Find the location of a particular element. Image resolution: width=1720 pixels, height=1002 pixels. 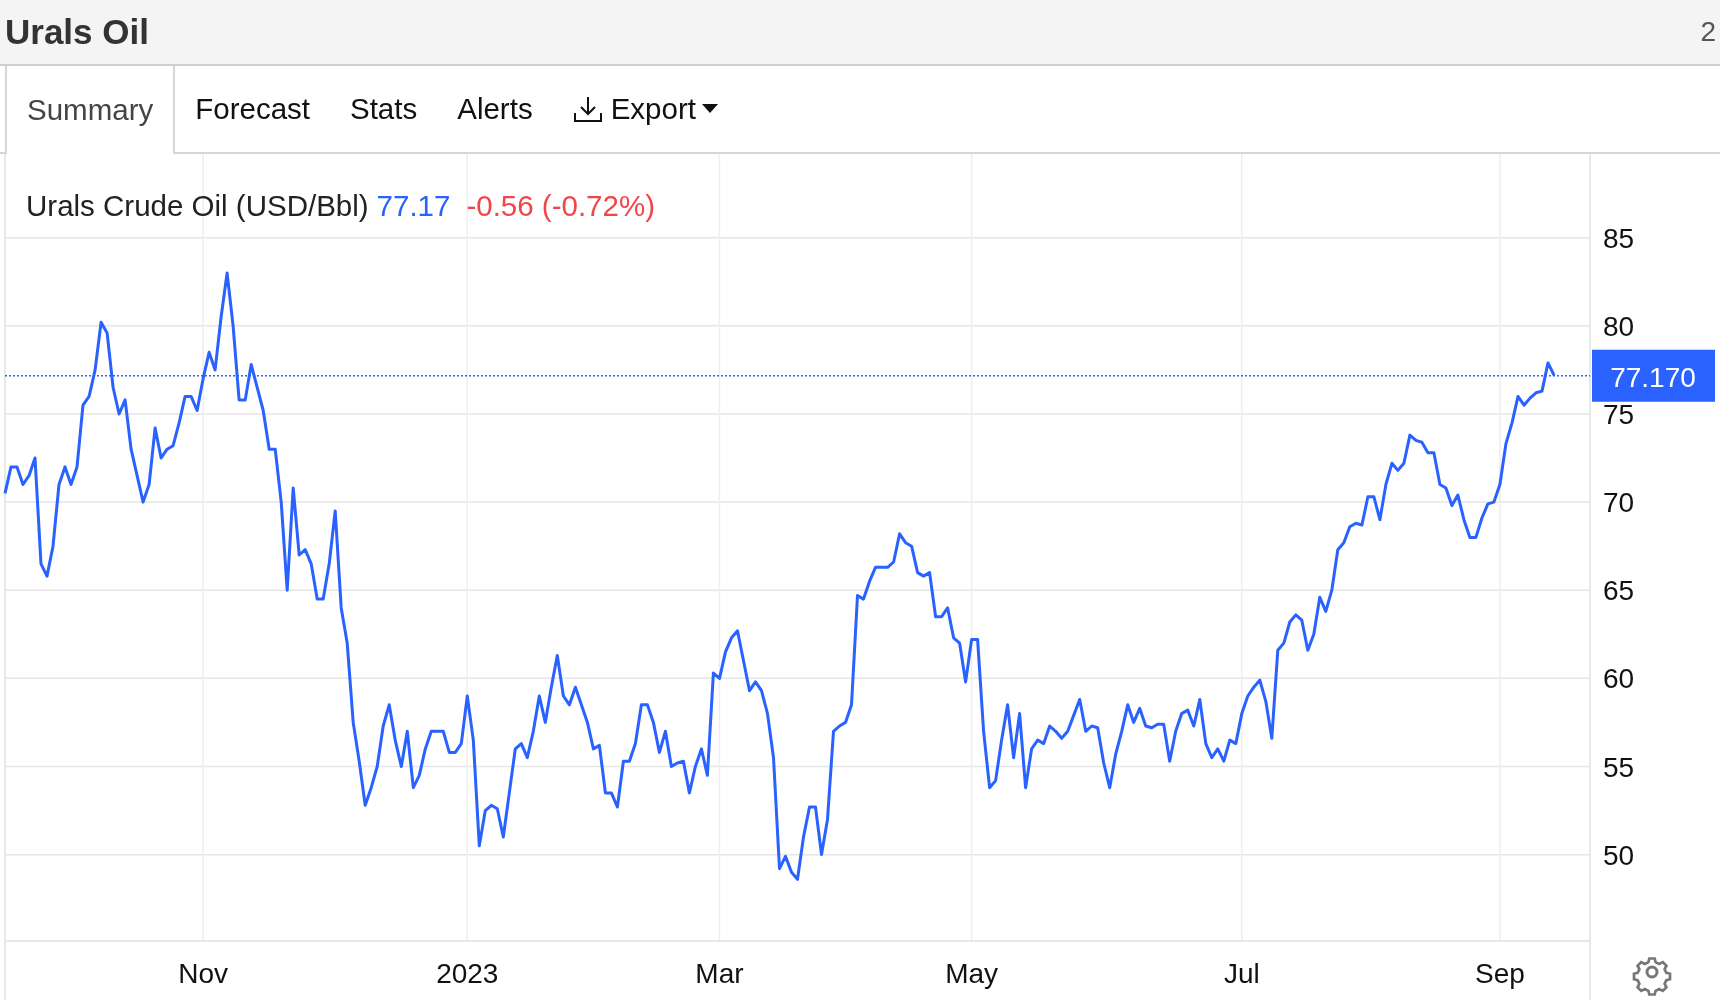

y-axis-label: 70 is located at coordinates (1619, 503).